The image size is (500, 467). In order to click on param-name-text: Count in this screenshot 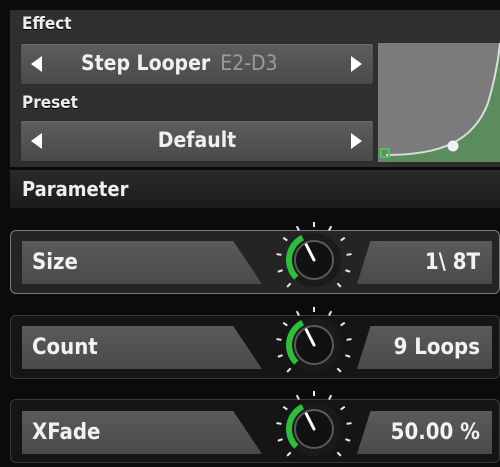, I will do `click(65, 347)`.